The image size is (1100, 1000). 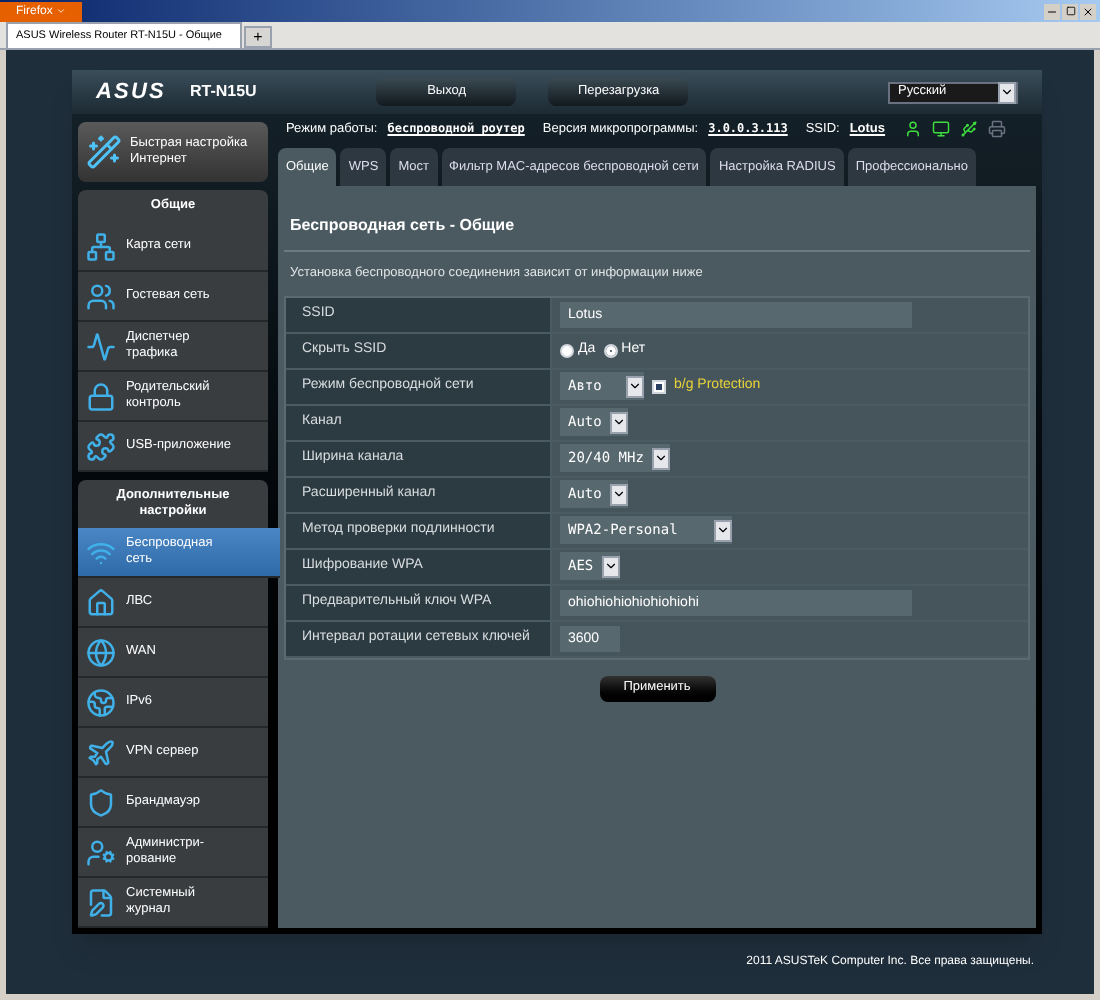 I want to click on document-icon, so click(x=101, y=902).